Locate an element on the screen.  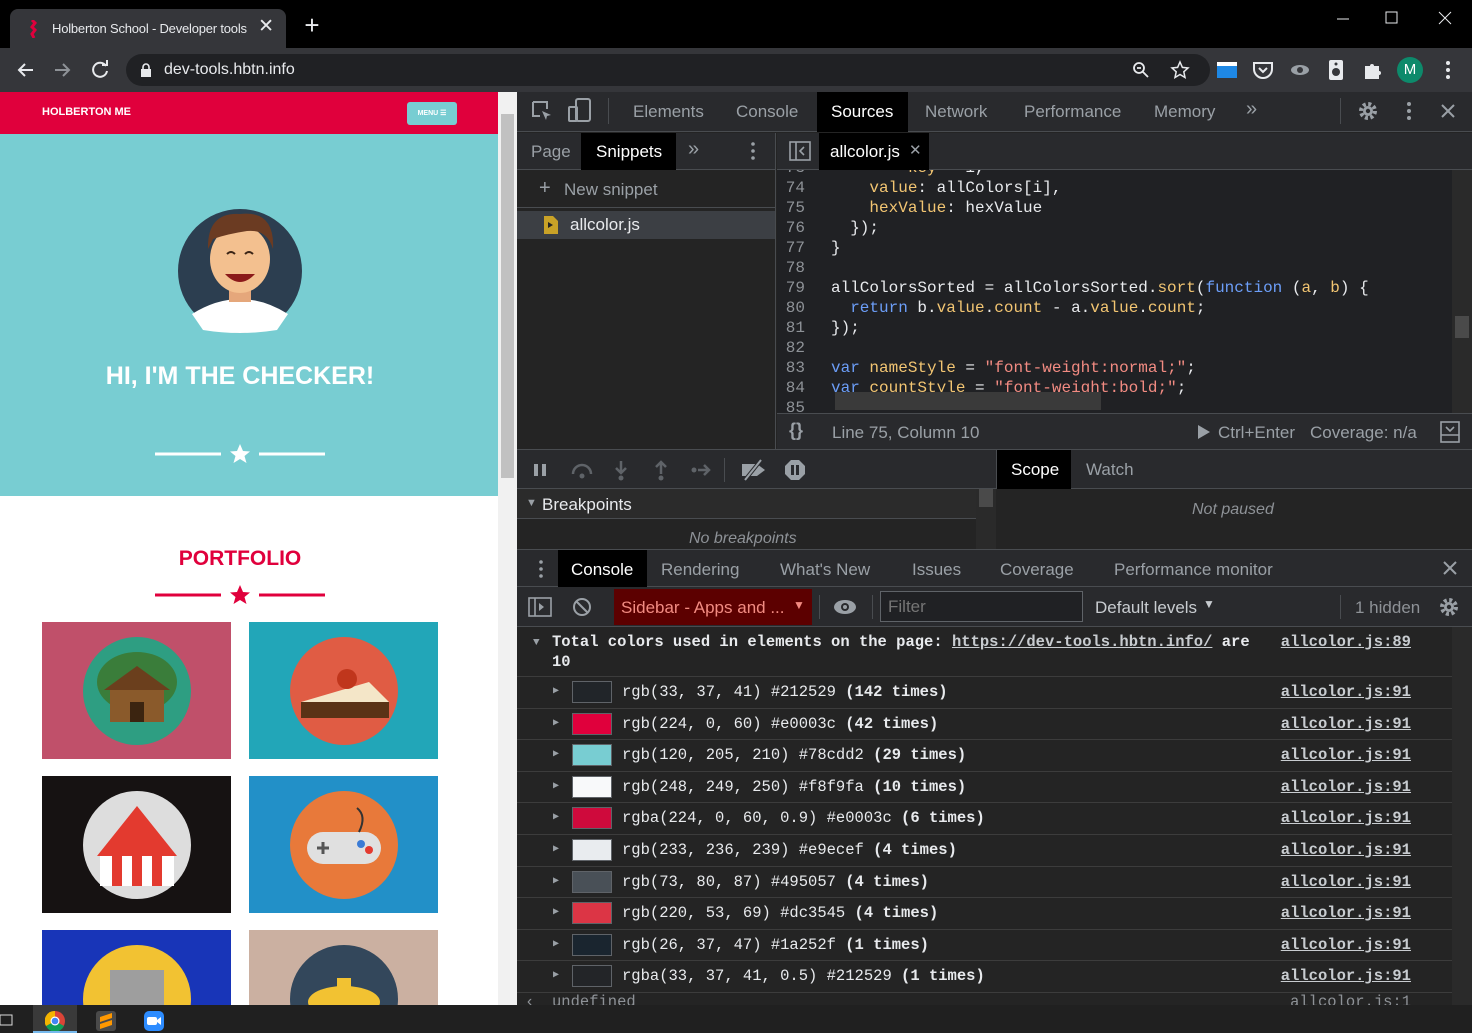
settings-gear-icon is located at coordinates (1368, 111).